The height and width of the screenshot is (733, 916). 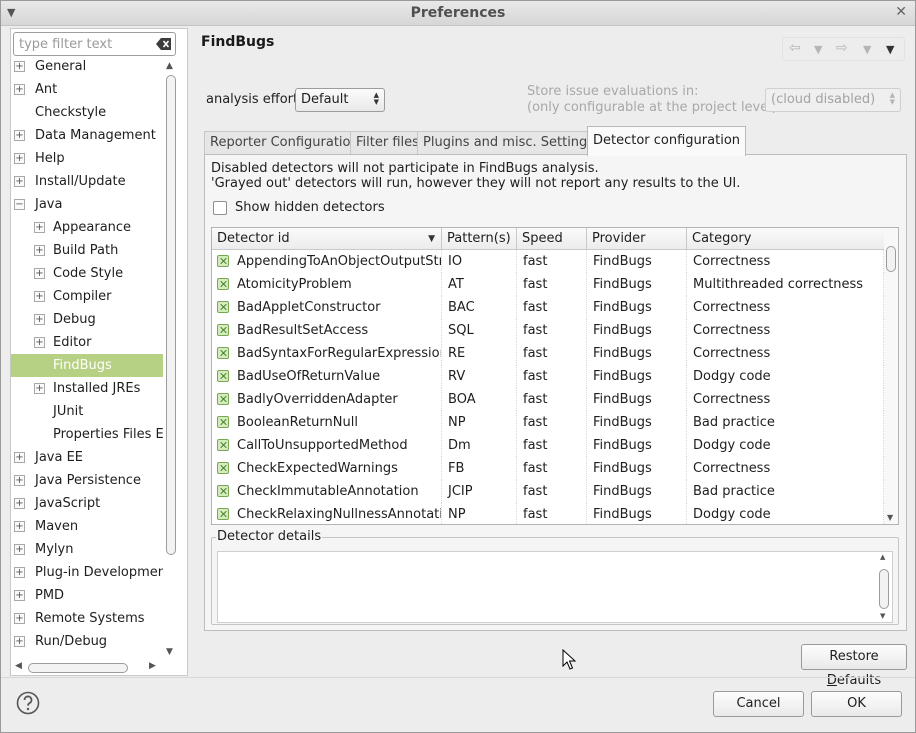 What do you see at coordinates (220, 208) in the screenshot?
I see `show-hidden-detectors-checkbox` at bounding box center [220, 208].